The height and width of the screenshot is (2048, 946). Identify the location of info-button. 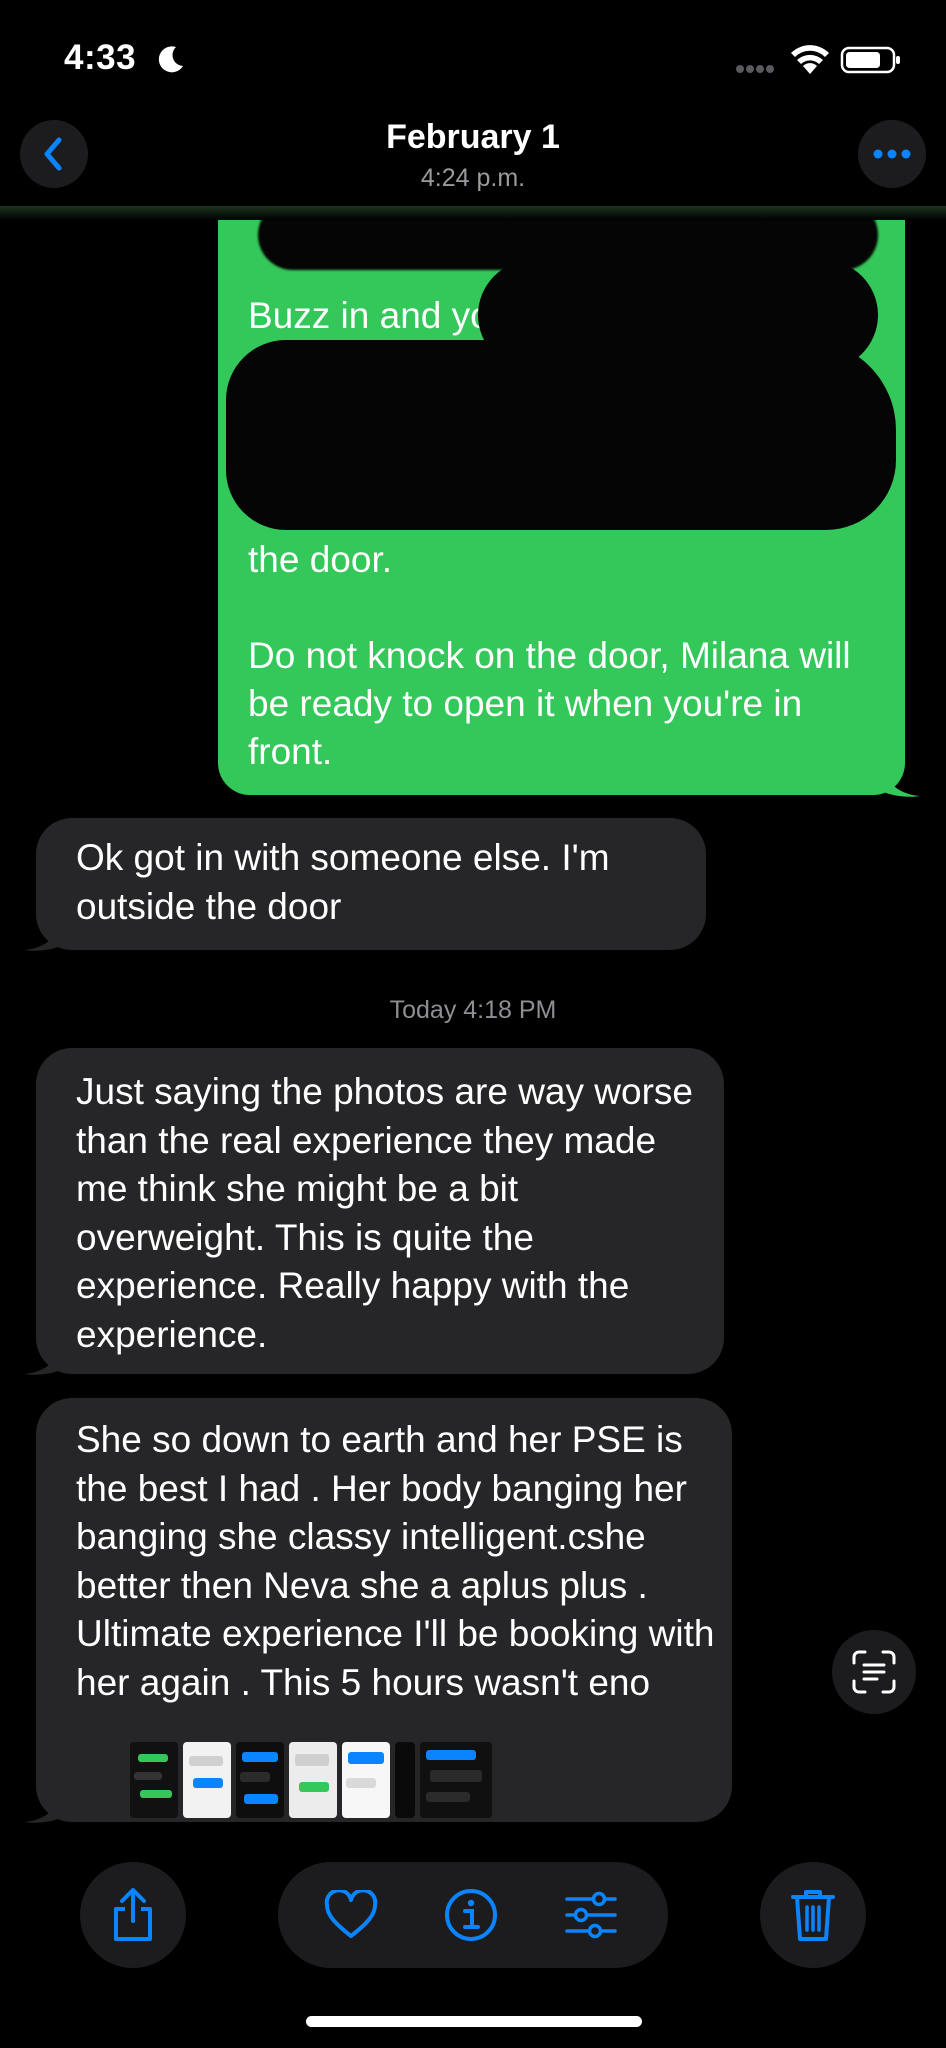
(471, 1915).